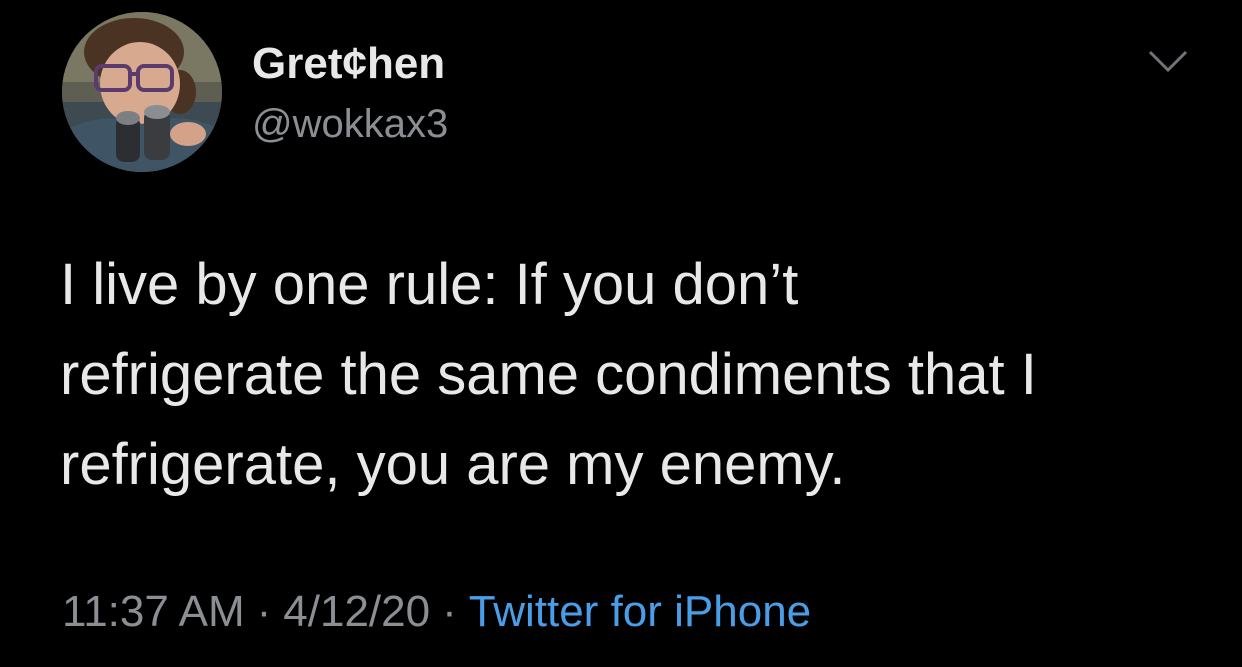 The height and width of the screenshot is (667, 1242). What do you see at coordinates (1168, 61) in the screenshot?
I see `chevron-down-icon` at bounding box center [1168, 61].